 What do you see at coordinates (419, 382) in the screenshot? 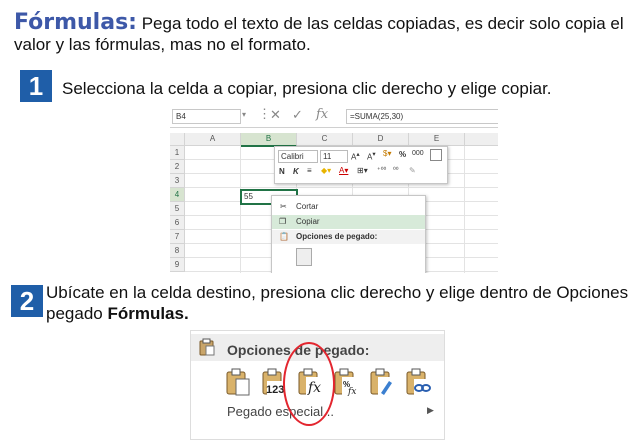
I see `paste-link-icon` at bounding box center [419, 382].